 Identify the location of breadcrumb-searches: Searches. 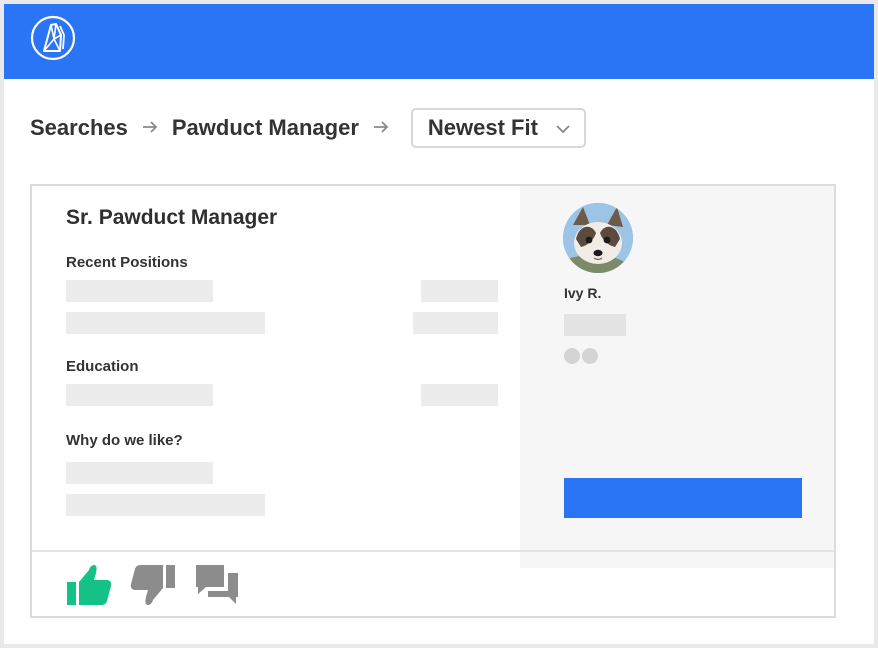
(79, 128).